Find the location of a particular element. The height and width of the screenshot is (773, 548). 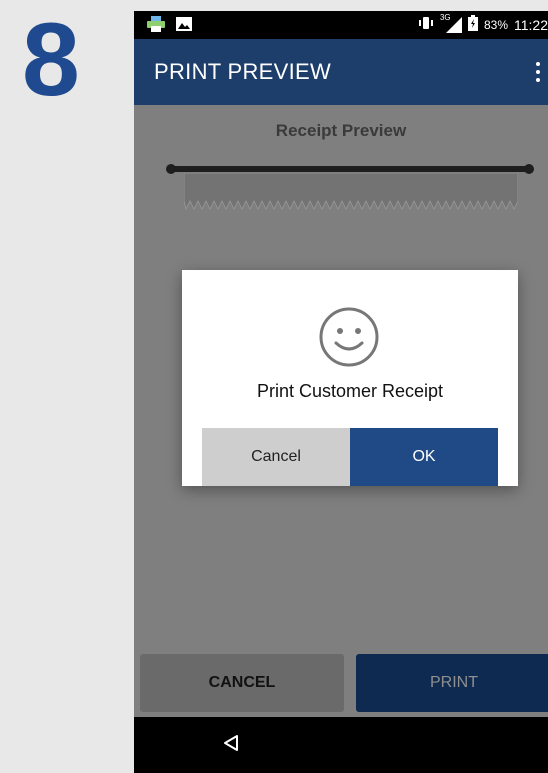

print-button-label: PRINT is located at coordinates (454, 682).